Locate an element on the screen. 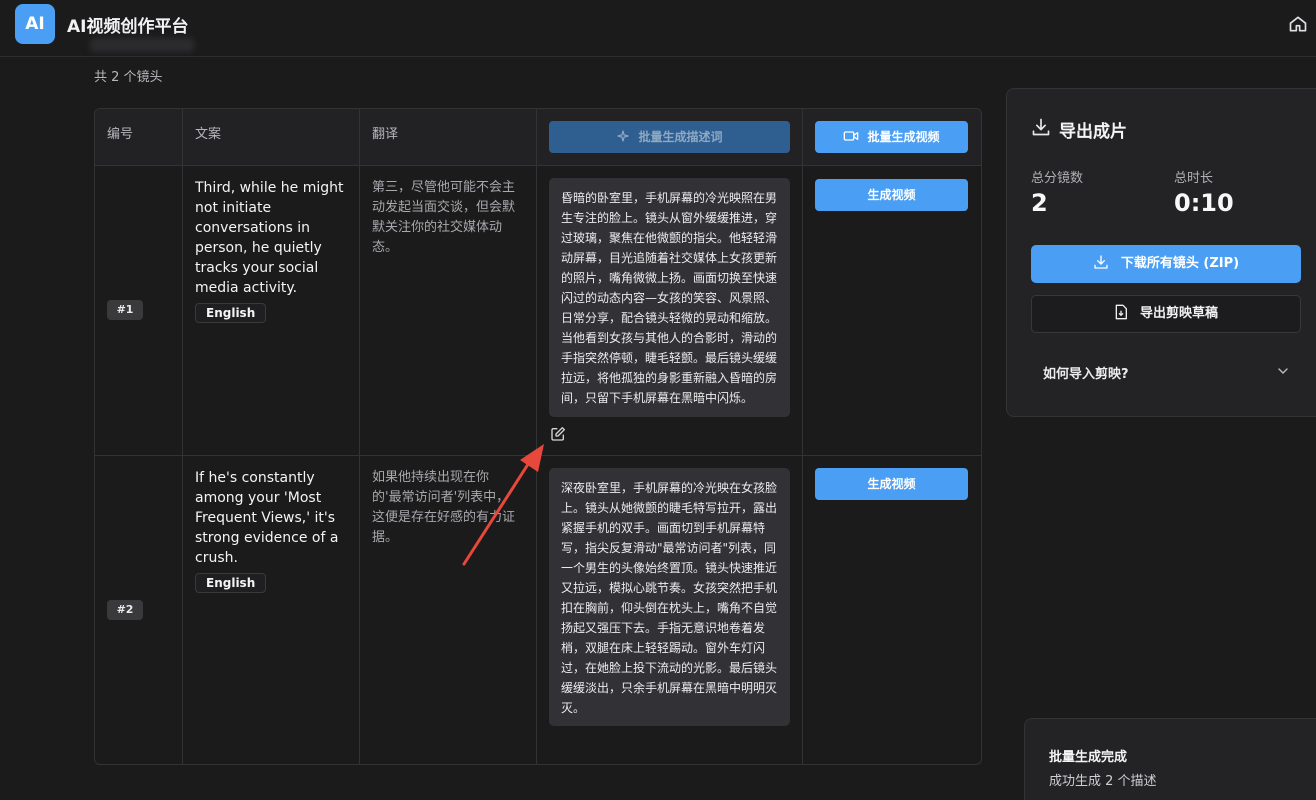  edit-icon is located at coordinates (558, 434).